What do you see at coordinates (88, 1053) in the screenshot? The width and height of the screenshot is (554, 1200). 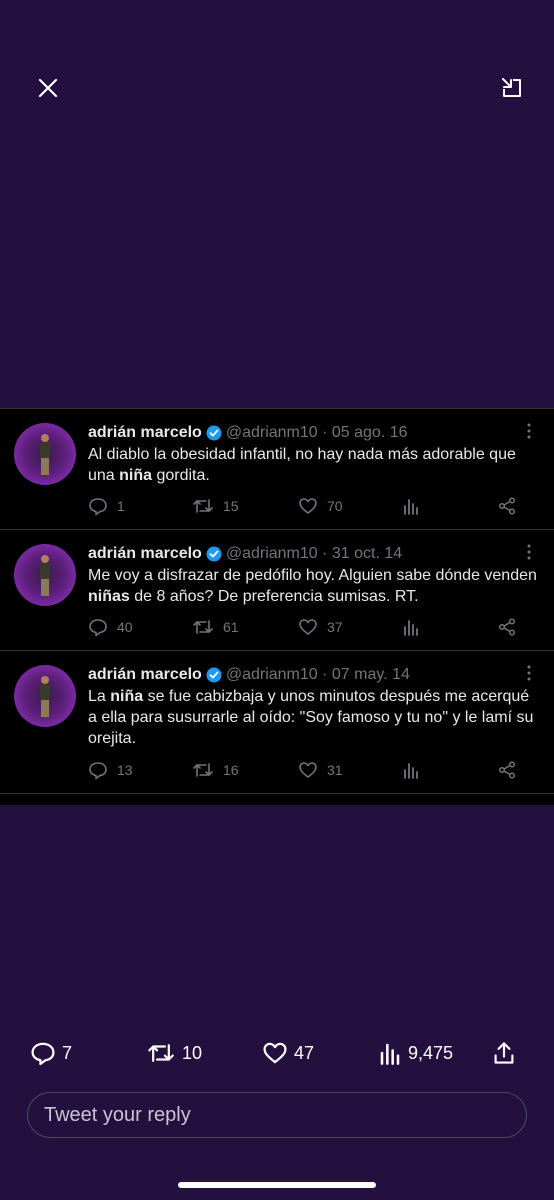 I see `reply-button: 7` at bounding box center [88, 1053].